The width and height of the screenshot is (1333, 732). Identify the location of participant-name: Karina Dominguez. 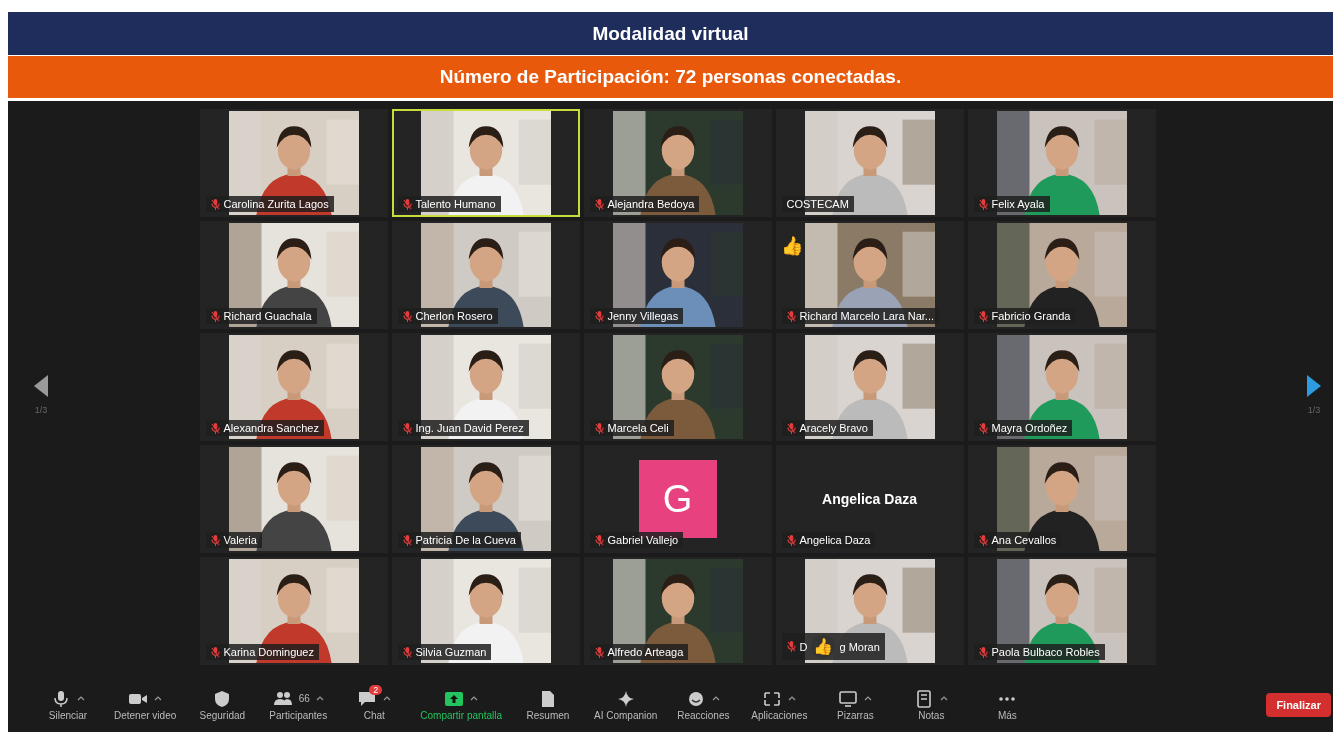
(268, 652).